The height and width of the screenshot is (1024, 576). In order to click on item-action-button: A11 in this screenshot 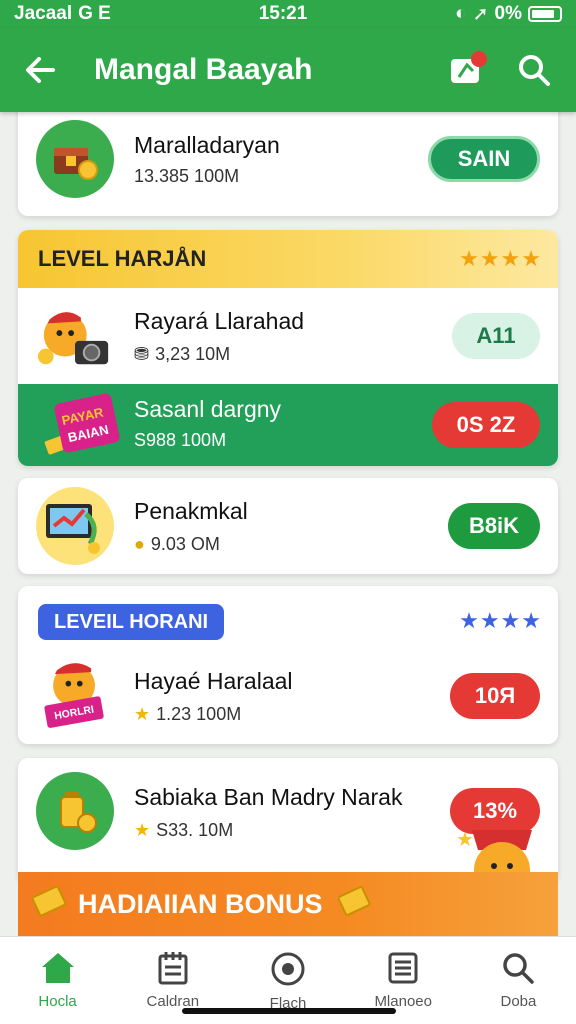, I will do `click(496, 336)`.